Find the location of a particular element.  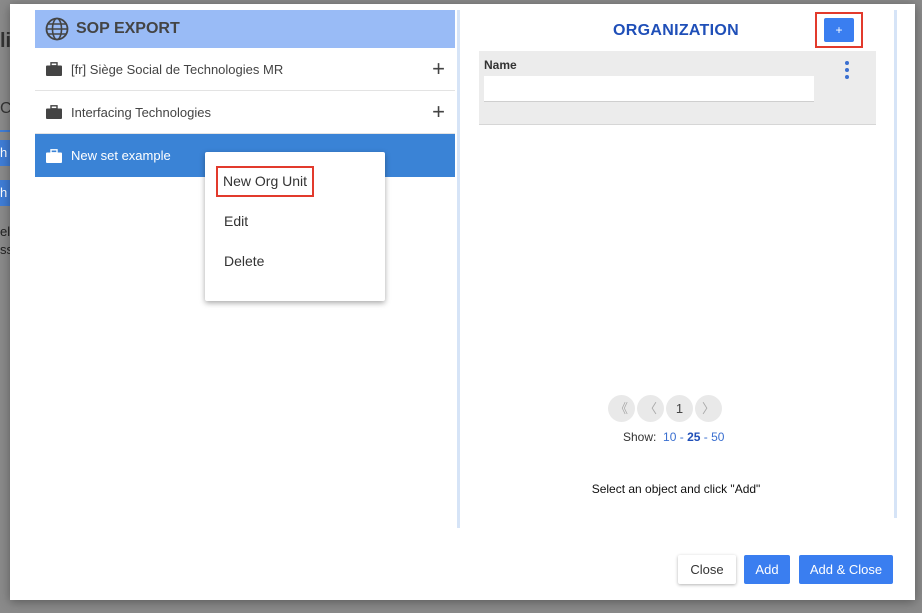

background-fragment: C is located at coordinates (5, 108).